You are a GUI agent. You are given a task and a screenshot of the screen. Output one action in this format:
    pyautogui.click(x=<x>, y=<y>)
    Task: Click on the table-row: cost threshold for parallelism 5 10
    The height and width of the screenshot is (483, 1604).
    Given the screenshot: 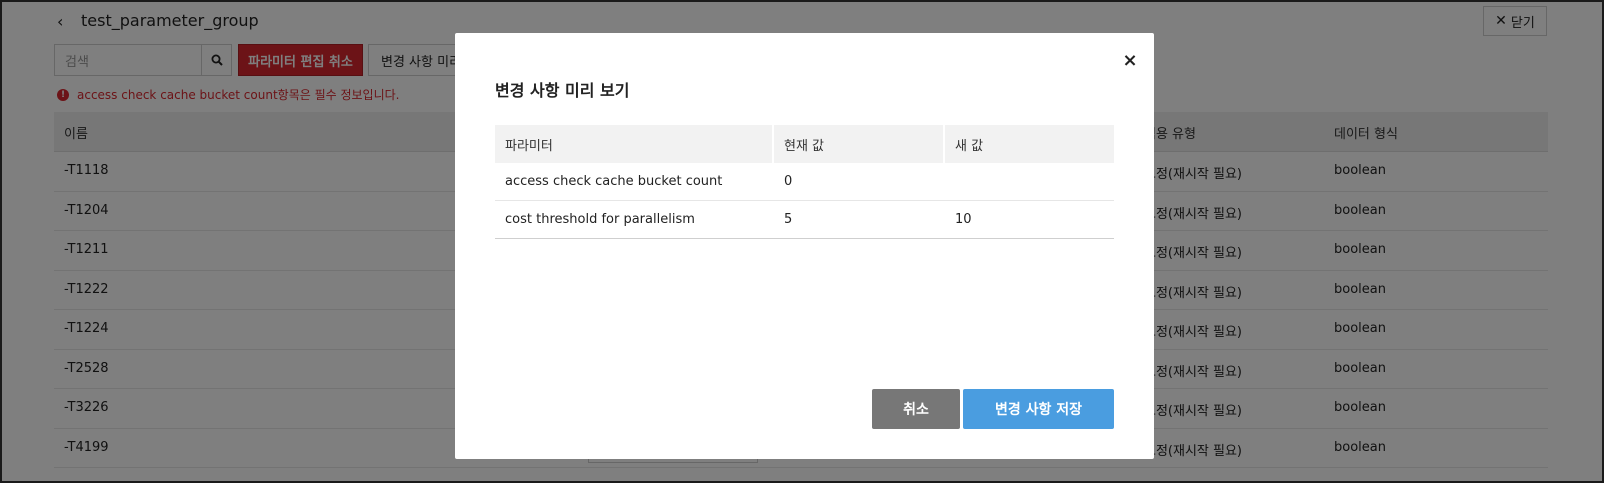 What is the action you would take?
    pyautogui.click(x=804, y=220)
    